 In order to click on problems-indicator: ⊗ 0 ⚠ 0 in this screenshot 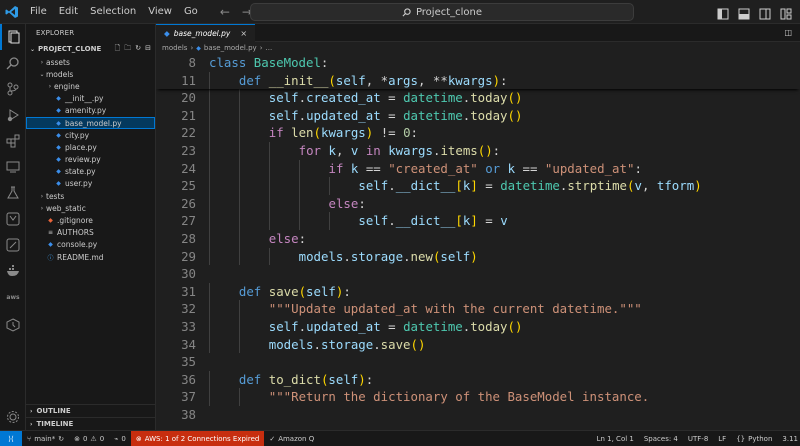, I will do `click(89, 438)`.